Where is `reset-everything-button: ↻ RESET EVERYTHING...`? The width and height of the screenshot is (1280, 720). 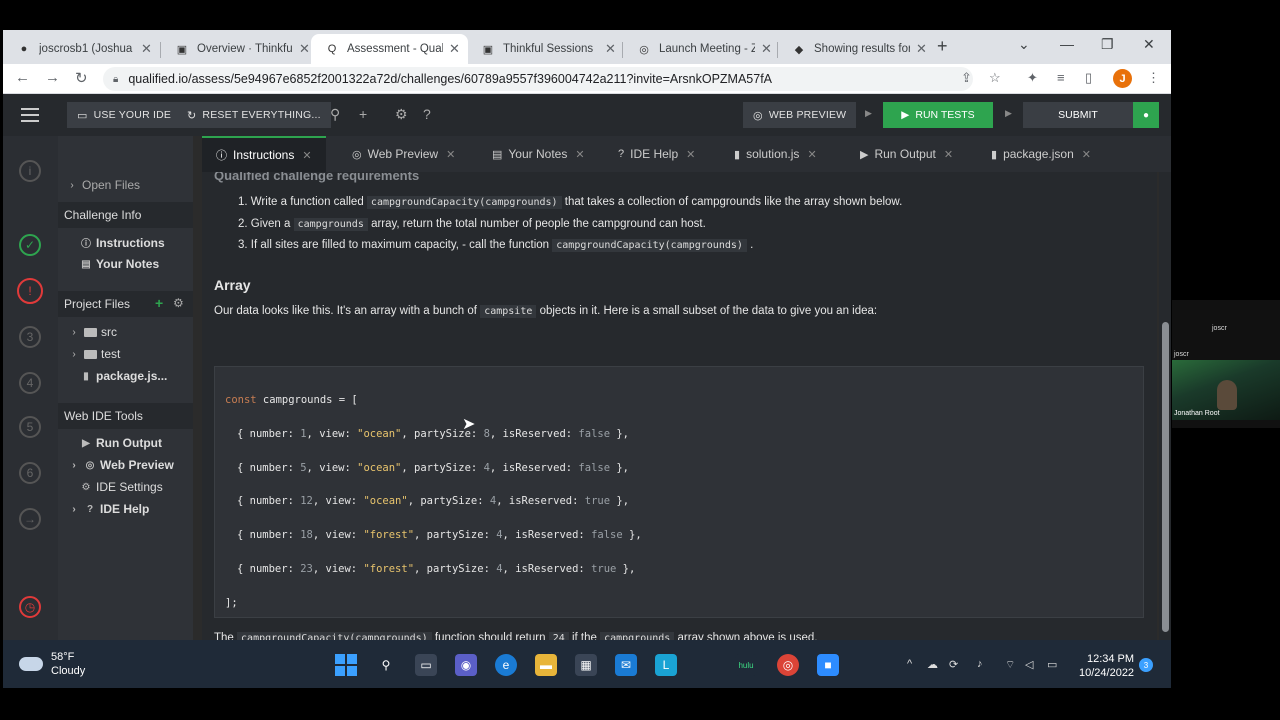
reset-everything-button: ↻ RESET EVERYTHING... is located at coordinates (254, 115).